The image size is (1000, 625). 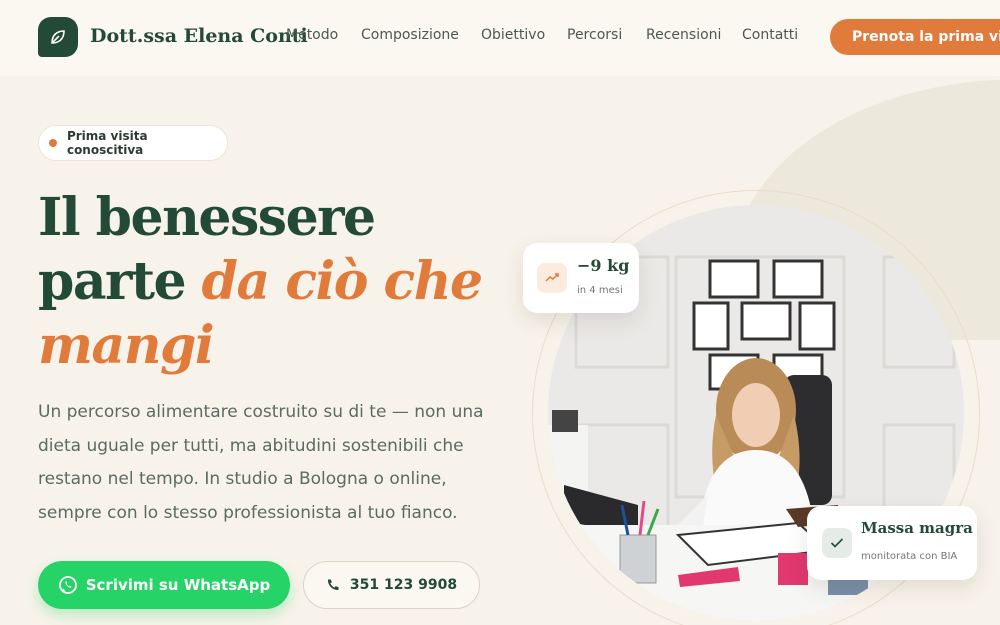 What do you see at coordinates (333, 585) in the screenshot?
I see `phone-icon` at bounding box center [333, 585].